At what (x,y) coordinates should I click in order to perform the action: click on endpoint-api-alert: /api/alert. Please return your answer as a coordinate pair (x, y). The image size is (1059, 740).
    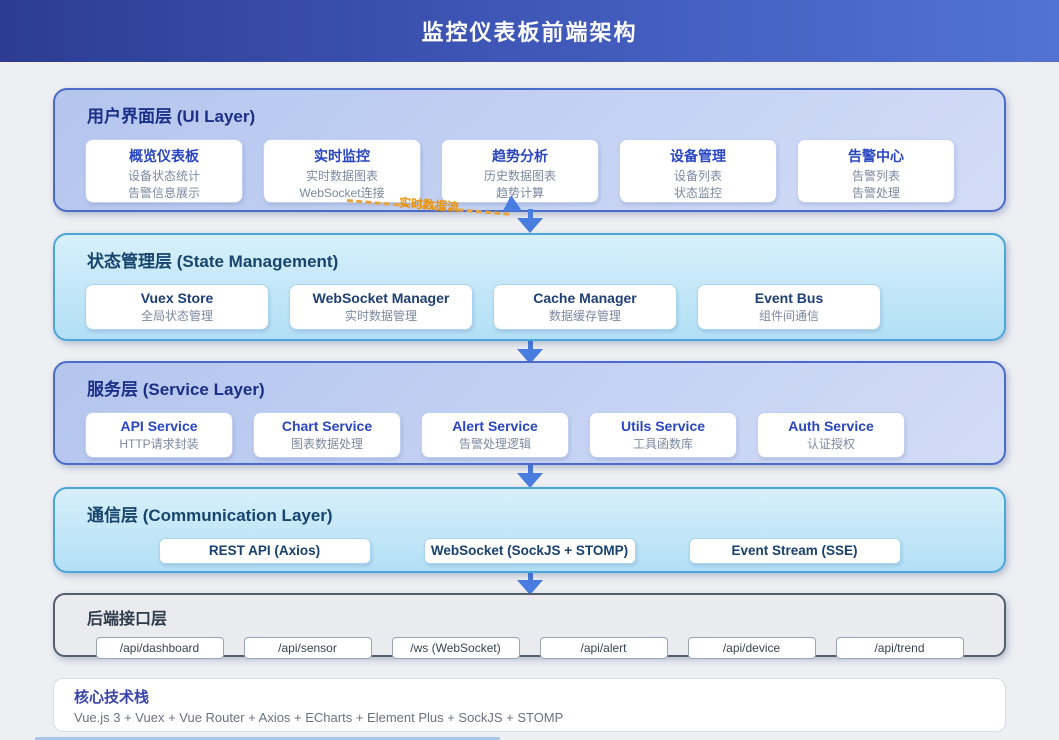
    Looking at the image, I should click on (603, 648).